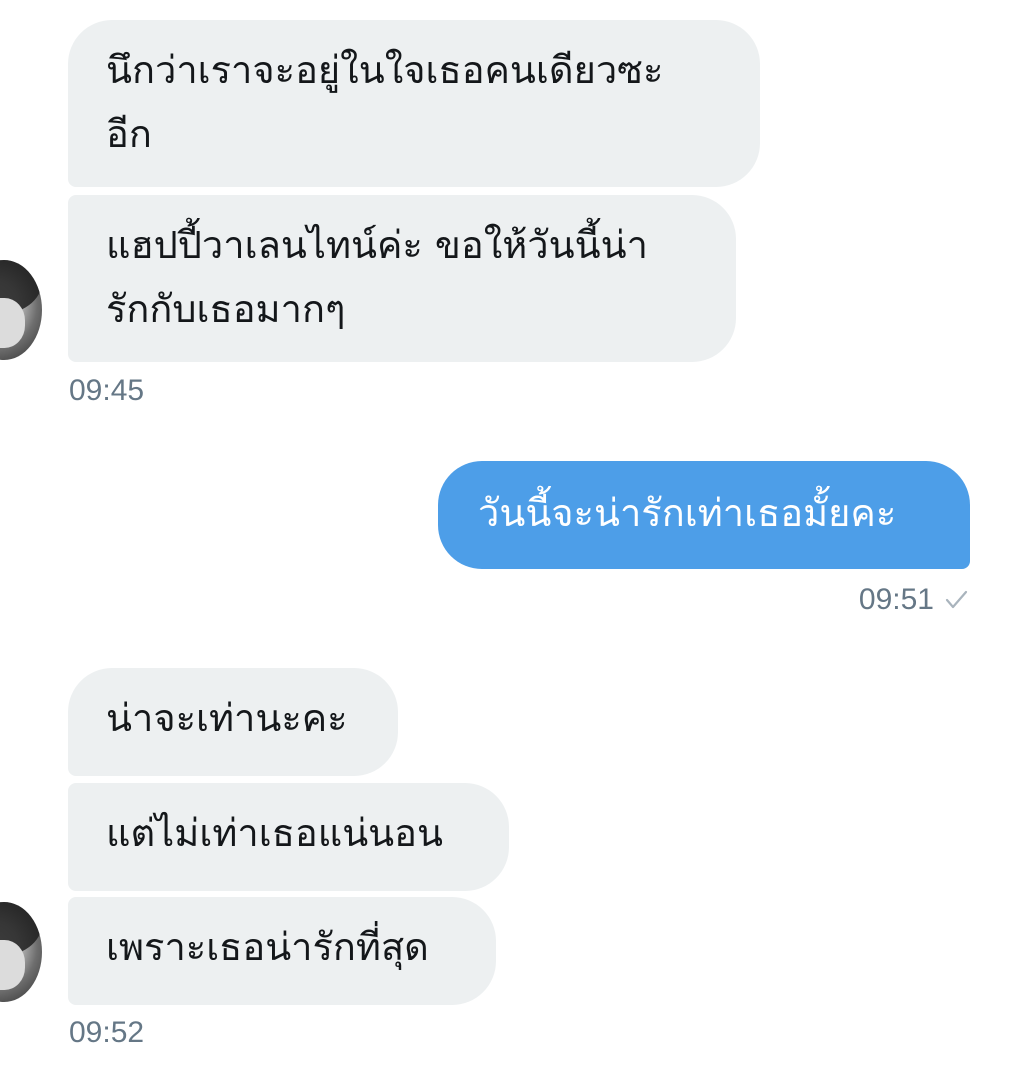 The width and height of the screenshot is (1018, 1072). What do you see at coordinates (107, 390) in the screenshot?
I see `message-timestamp: 09:45` at bounding box center [107, 390].